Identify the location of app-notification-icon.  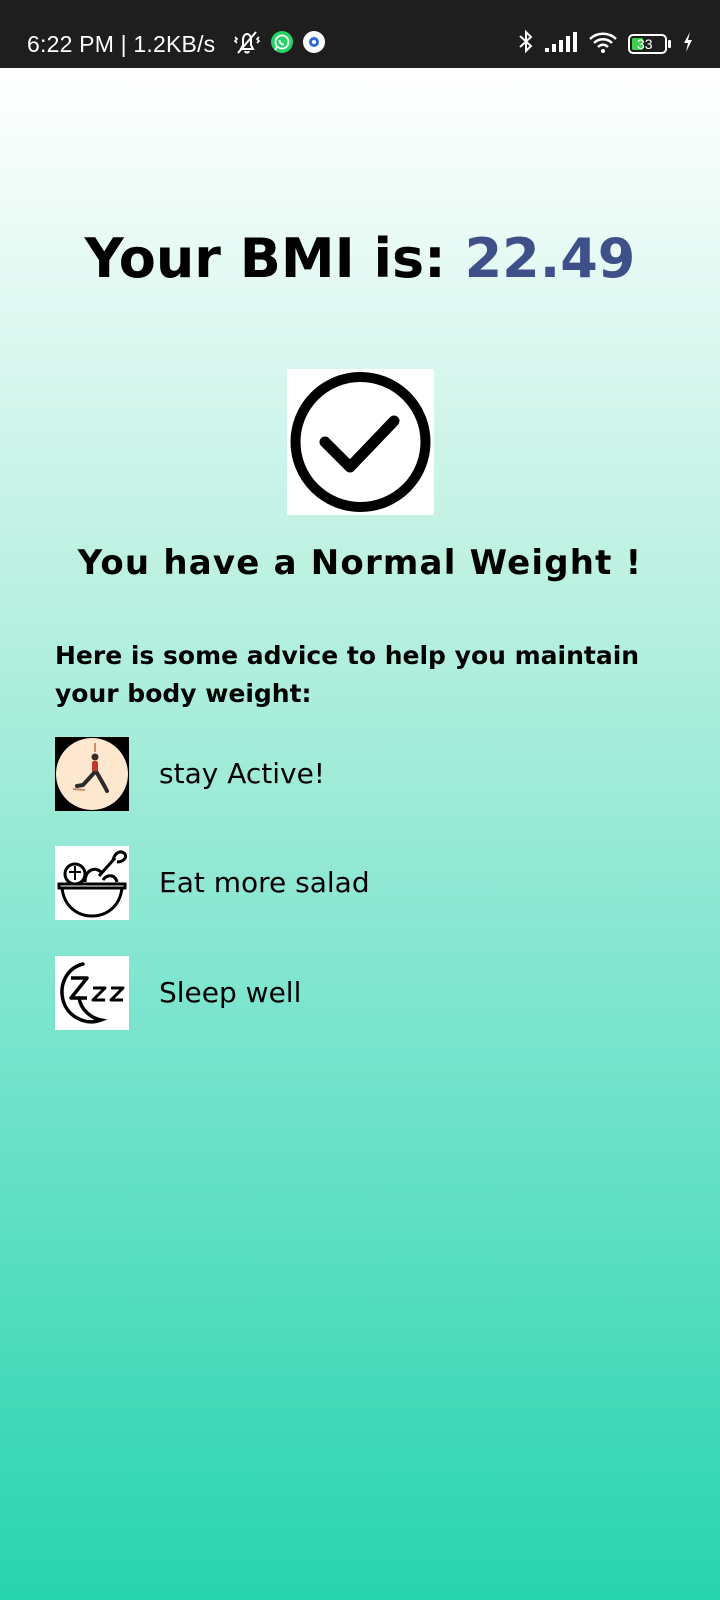
(314, 44).